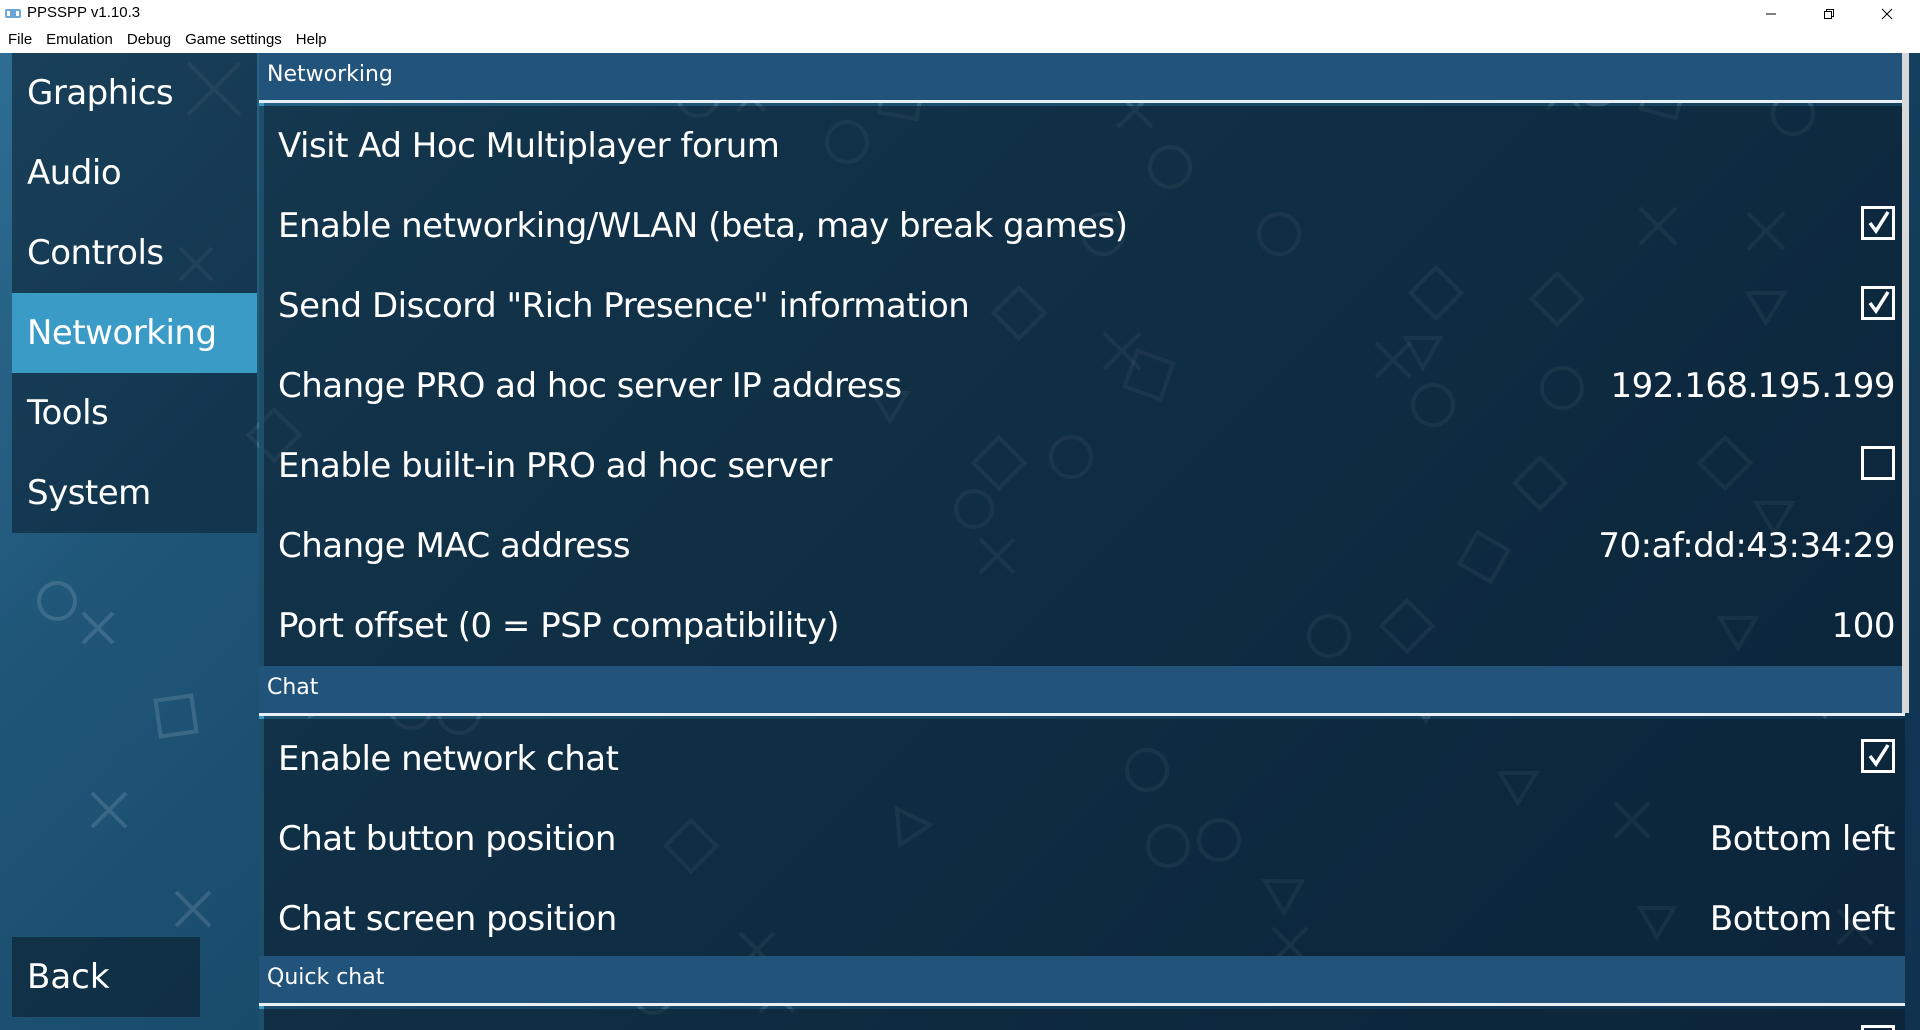 The width and height of the screenshot is (1920, 1030). Describe the element at coordinates (95, 253) in the screenshot. I see `nav-item-label: Controls` at that location.